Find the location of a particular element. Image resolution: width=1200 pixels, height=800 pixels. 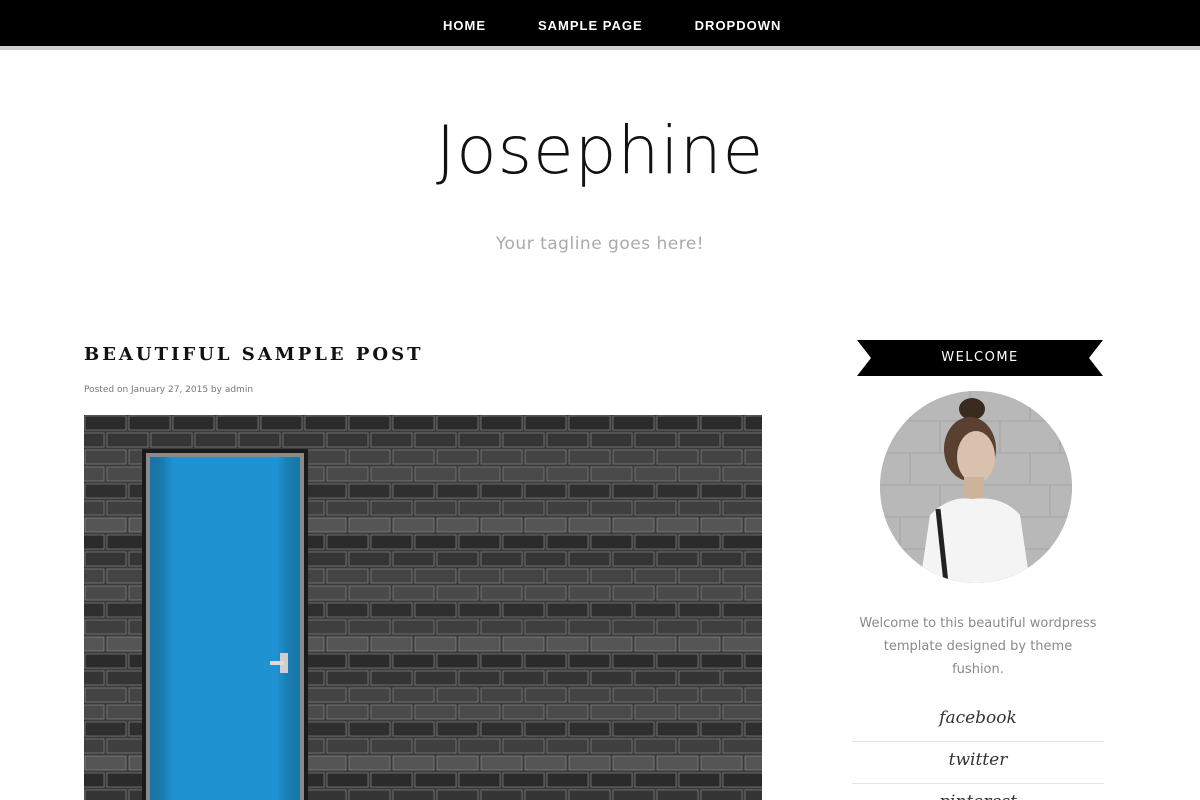

nav-menu: HOME SAMPLE PAGE DROPDOWN is located at coordinates (612, 25).